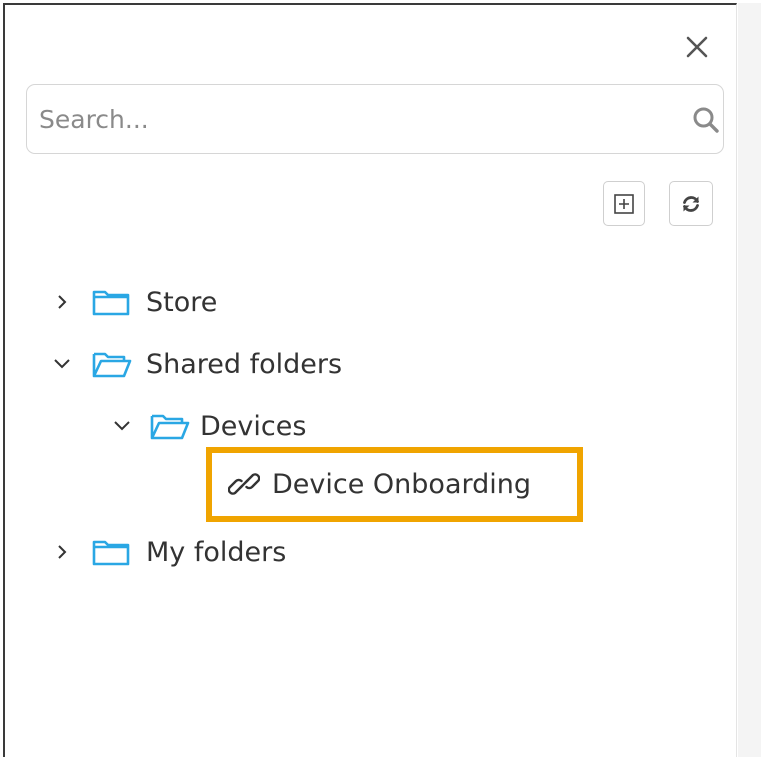 The width and height of the screenshot is (761, 757). I want to click on search-icon, so click(706, 120).